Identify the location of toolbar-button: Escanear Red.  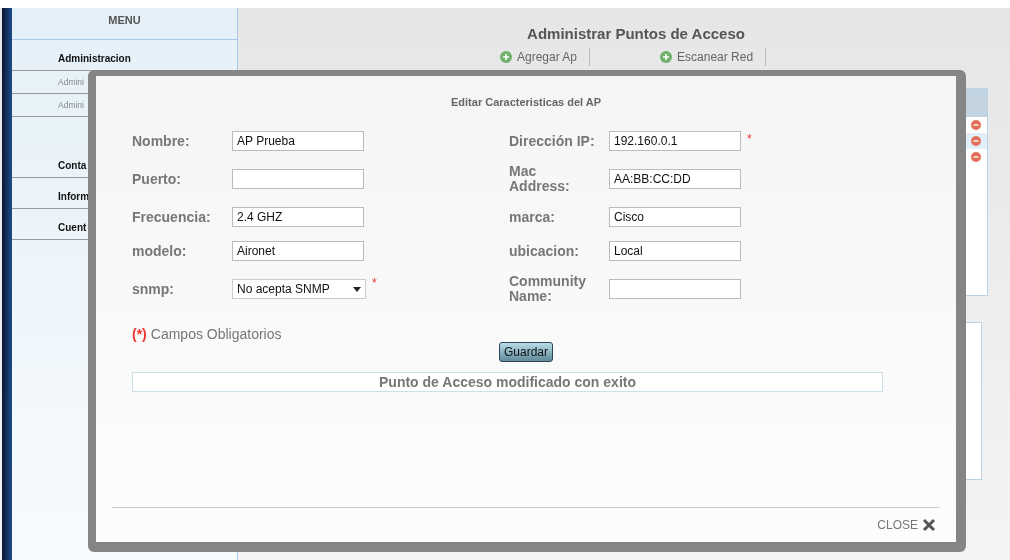
(713, 57).